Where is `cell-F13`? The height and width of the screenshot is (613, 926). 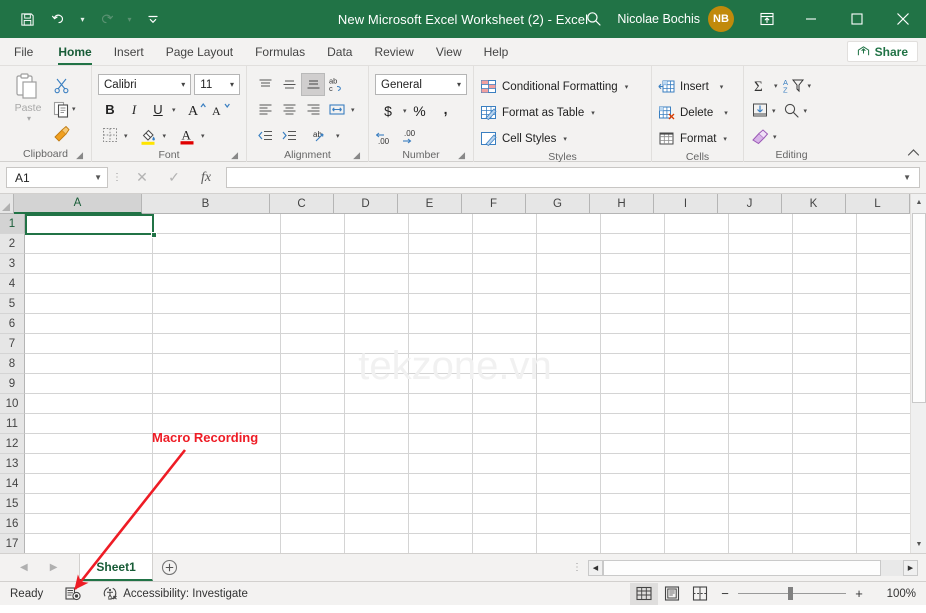 cell-F13 is located at coordinates (505, 464).